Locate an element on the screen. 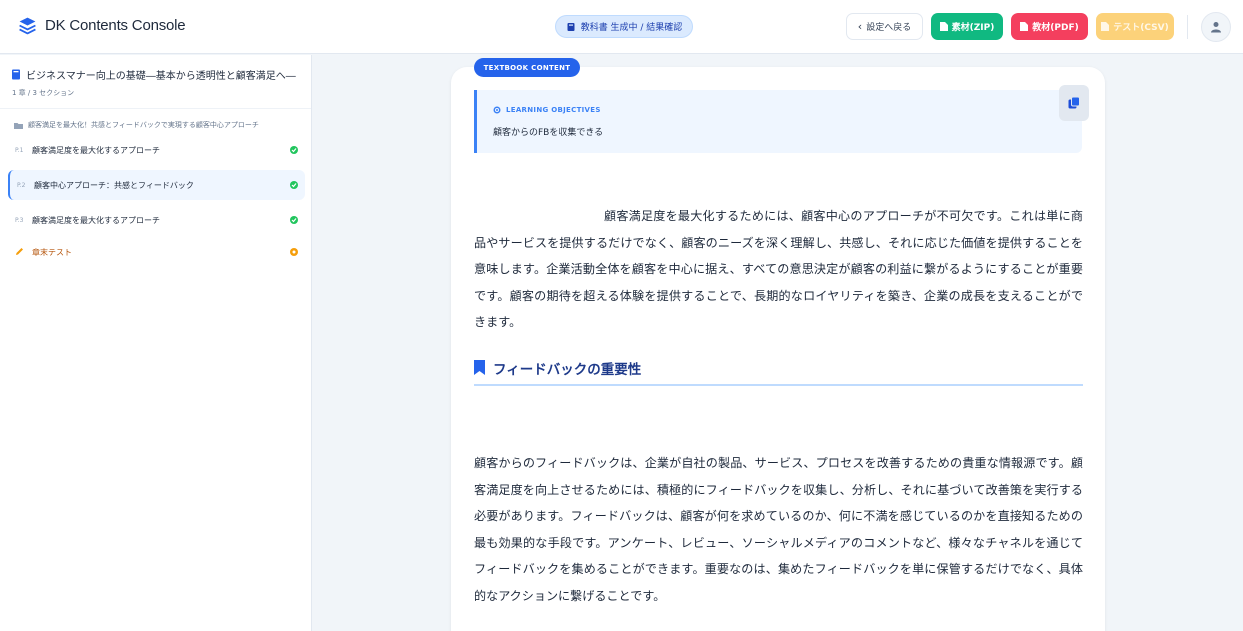  user-menu-button is located at coordinates (1216, 27).